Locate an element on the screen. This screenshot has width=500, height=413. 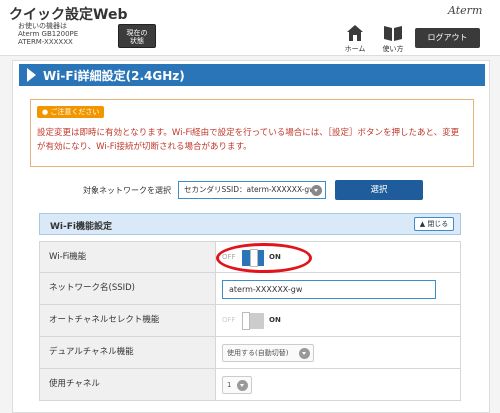
dual-channel-label: デュアルチャネル機能 is located at coordinates (128, 352).